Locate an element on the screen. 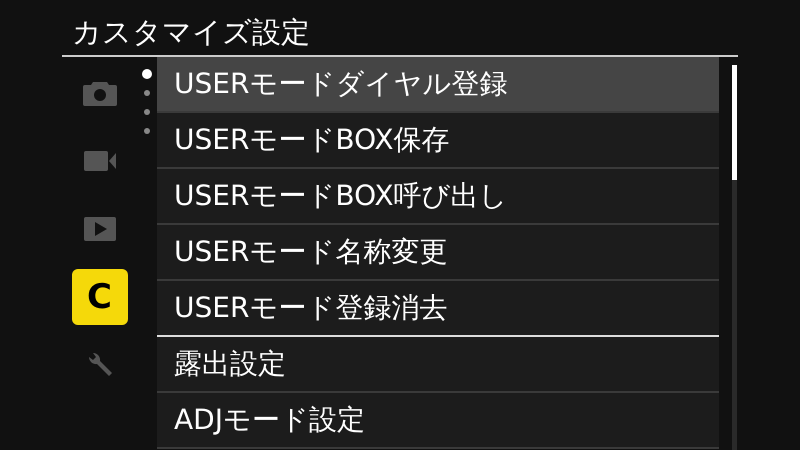  menu-item: 露出設定 is located at coordinates (438, 365).